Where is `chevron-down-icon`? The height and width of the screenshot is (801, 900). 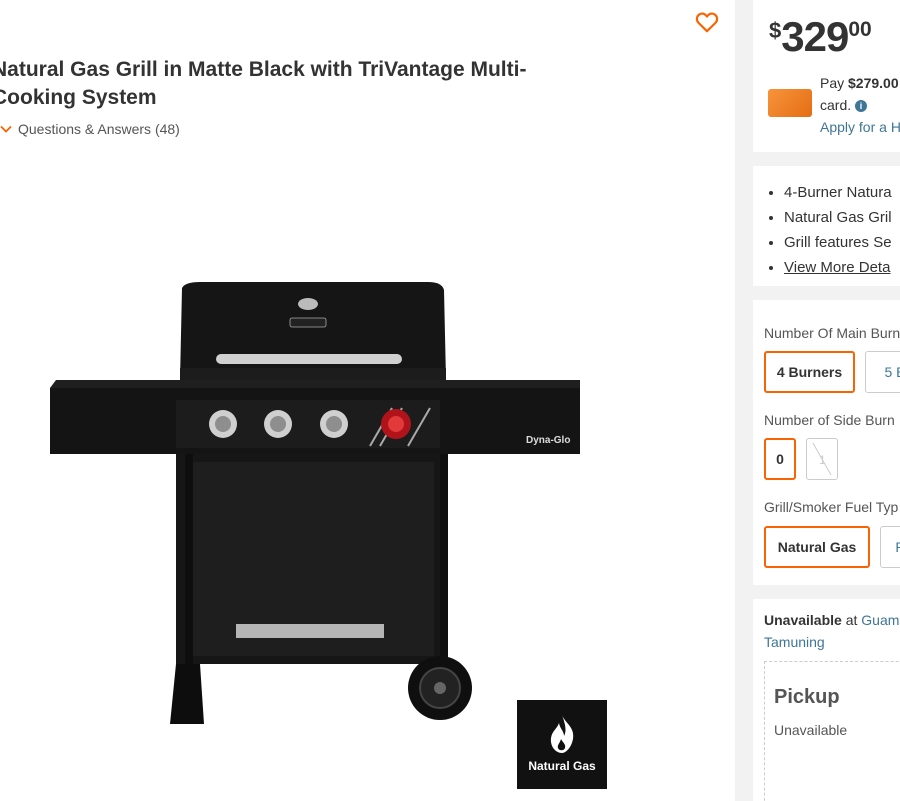
chevron-down-icon is located at coordinates (6, 129).